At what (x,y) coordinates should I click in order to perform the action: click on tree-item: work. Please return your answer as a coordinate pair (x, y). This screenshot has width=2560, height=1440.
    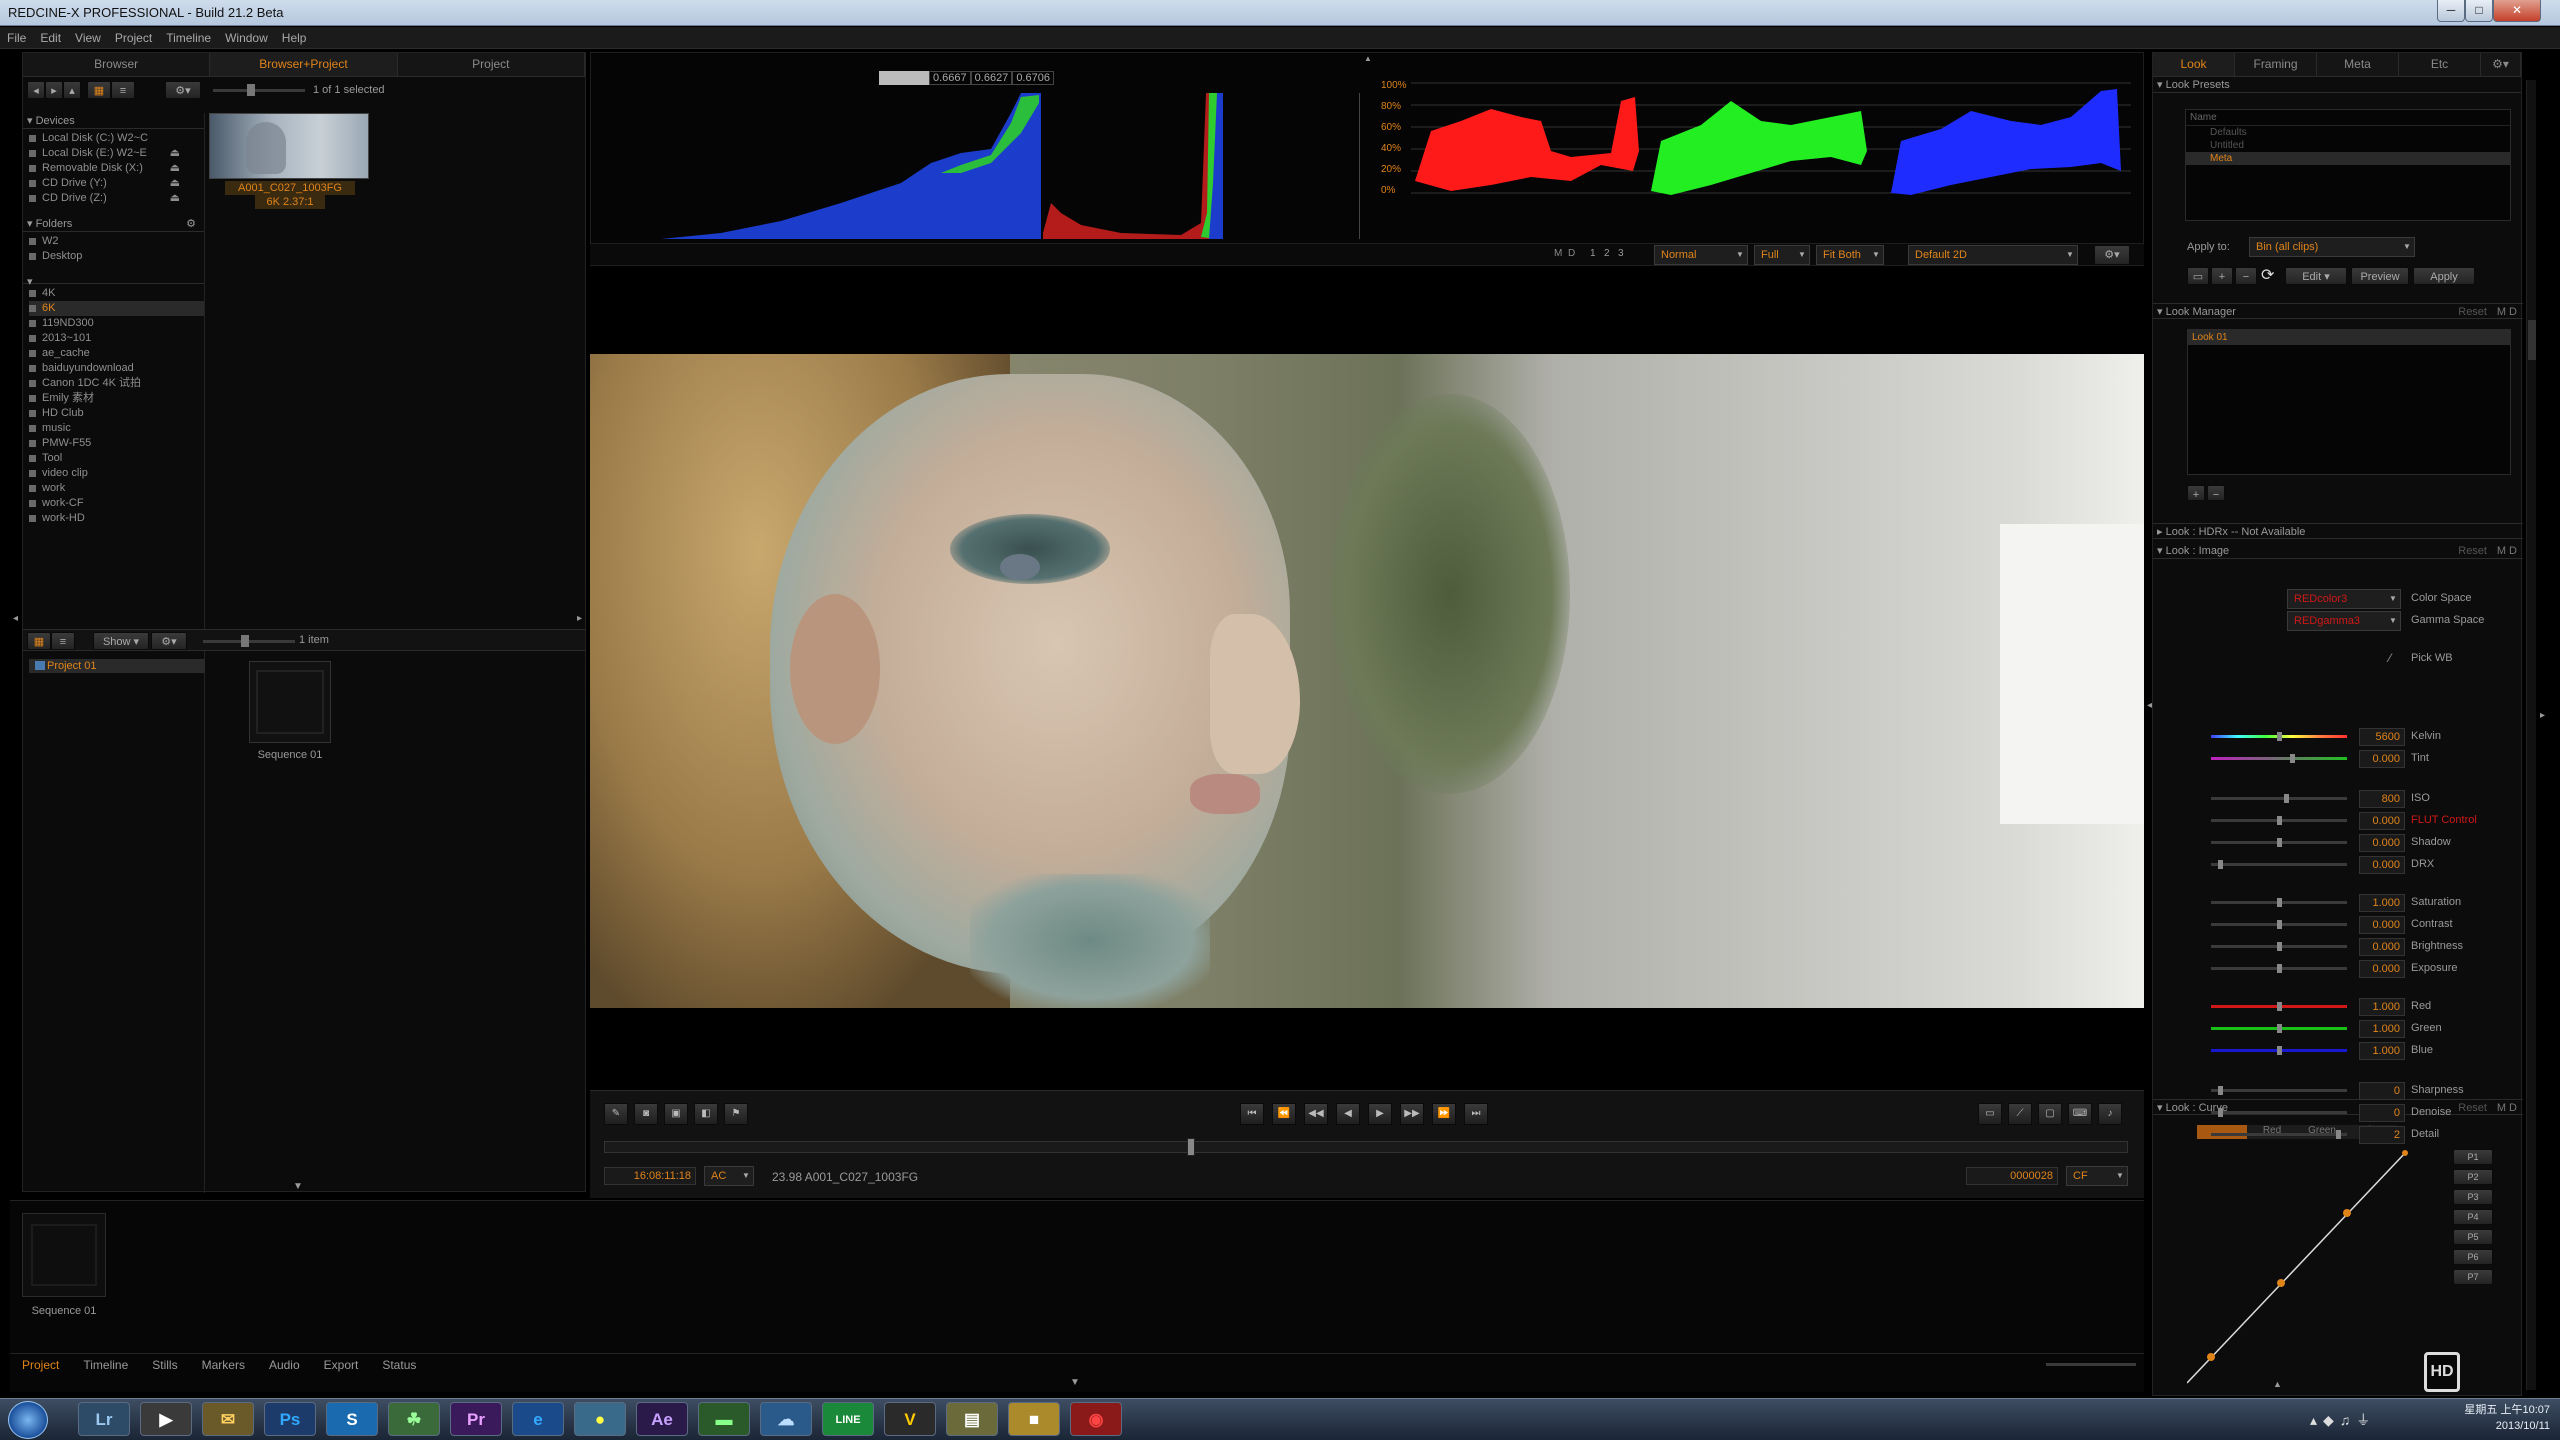
    Looking at the image, I should click on (116, 488).